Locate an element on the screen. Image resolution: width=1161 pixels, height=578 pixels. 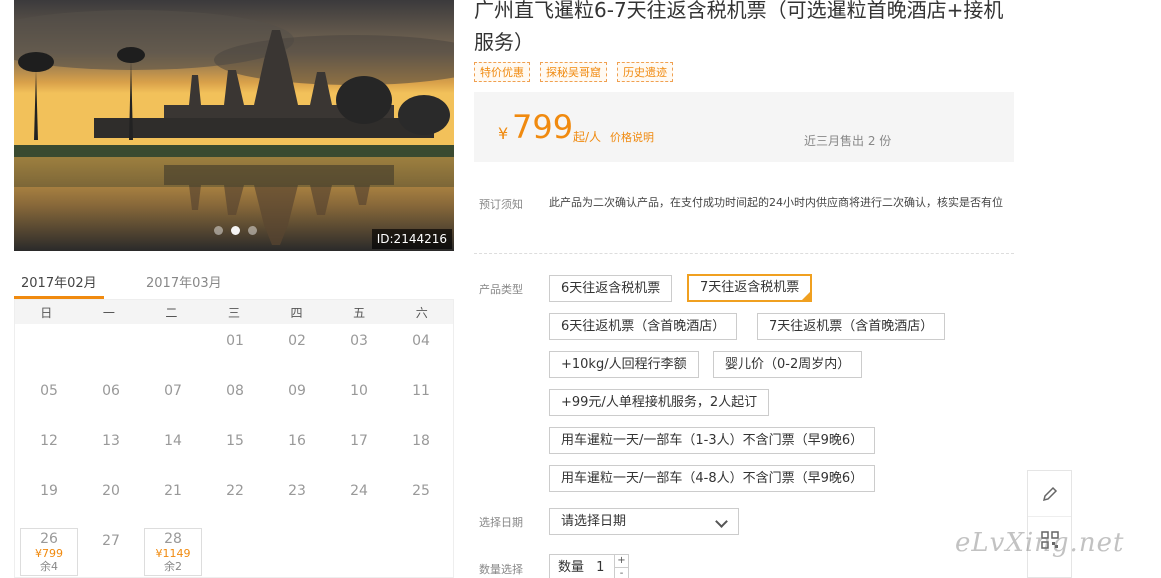
divider is located at coordinates (744, 253).